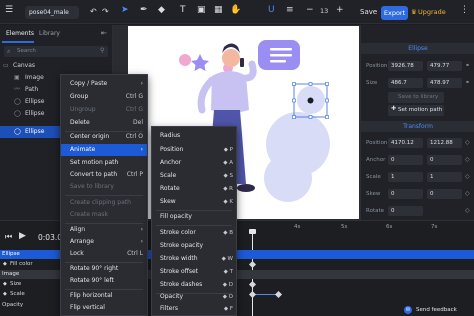  What do you see at coordinates (104, 269) in the screenshot?
I see `menu-item-rotate-right: Rotate 90° right` at bounding box center [104, 269].